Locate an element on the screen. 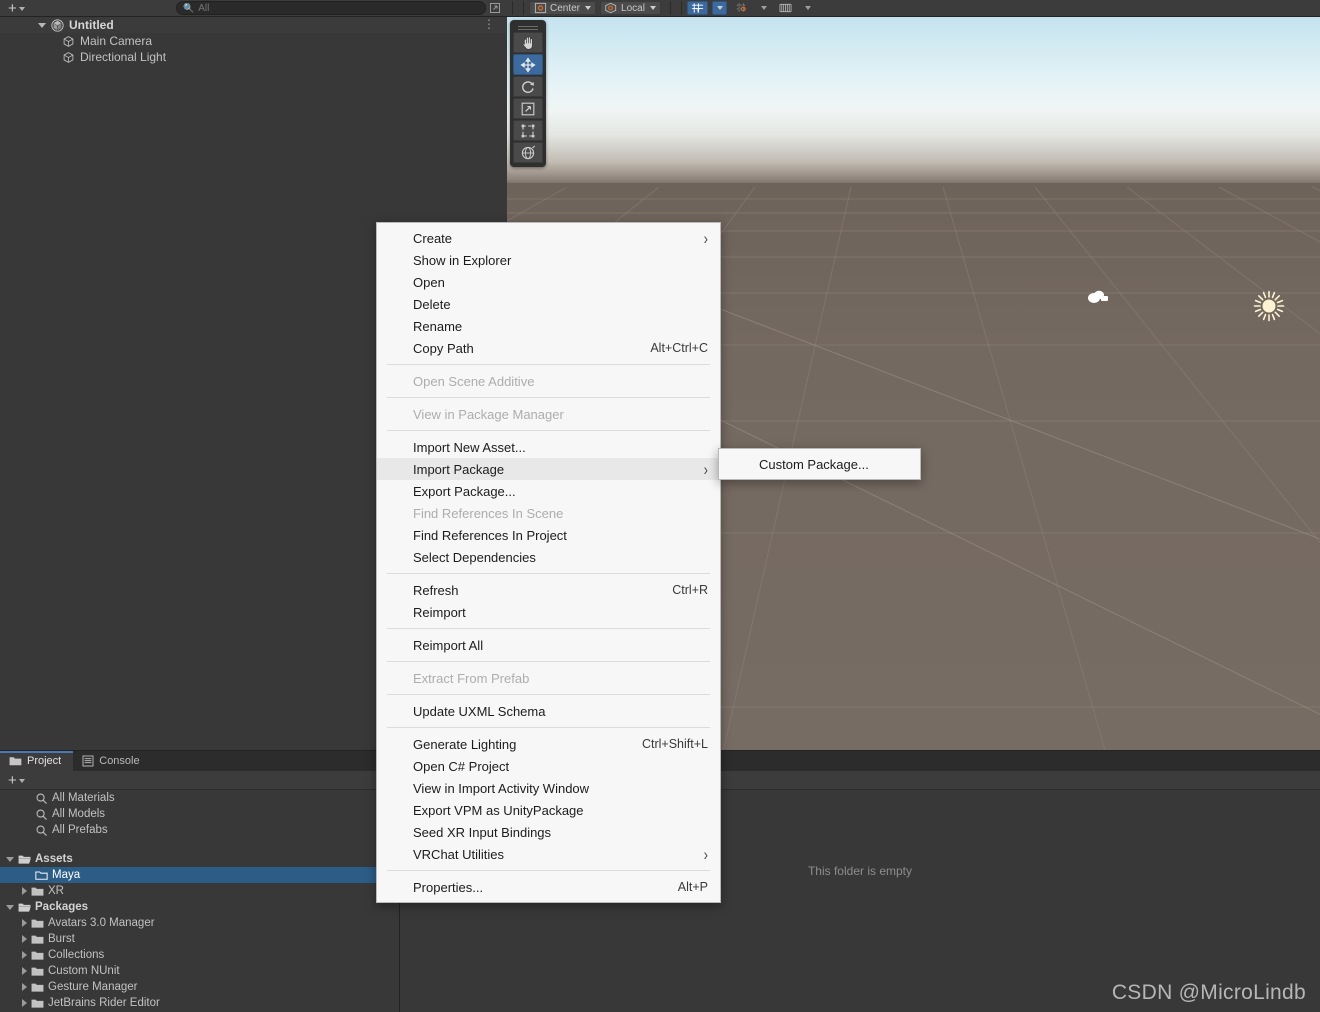  menu-item-label: Rename is located at coordinates (438, 326).